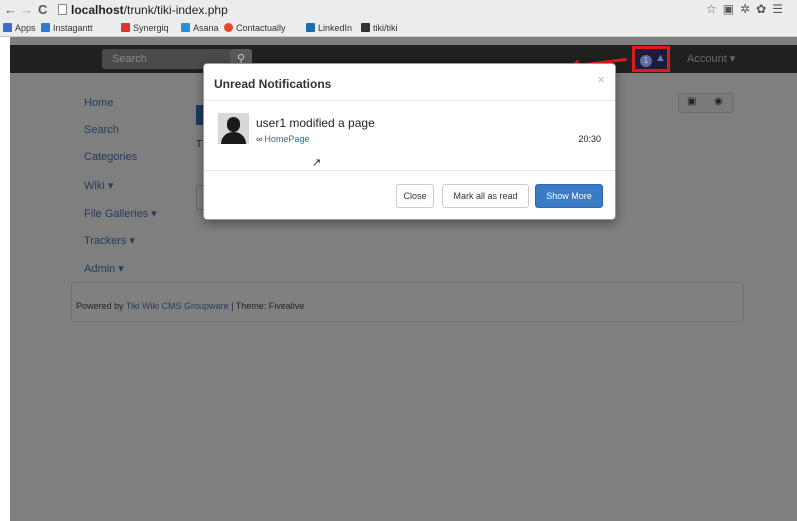 The height and width of the screenshot is (521, 797). I want to click on mouse-cursor-icon: ↗, so click(317, 163).